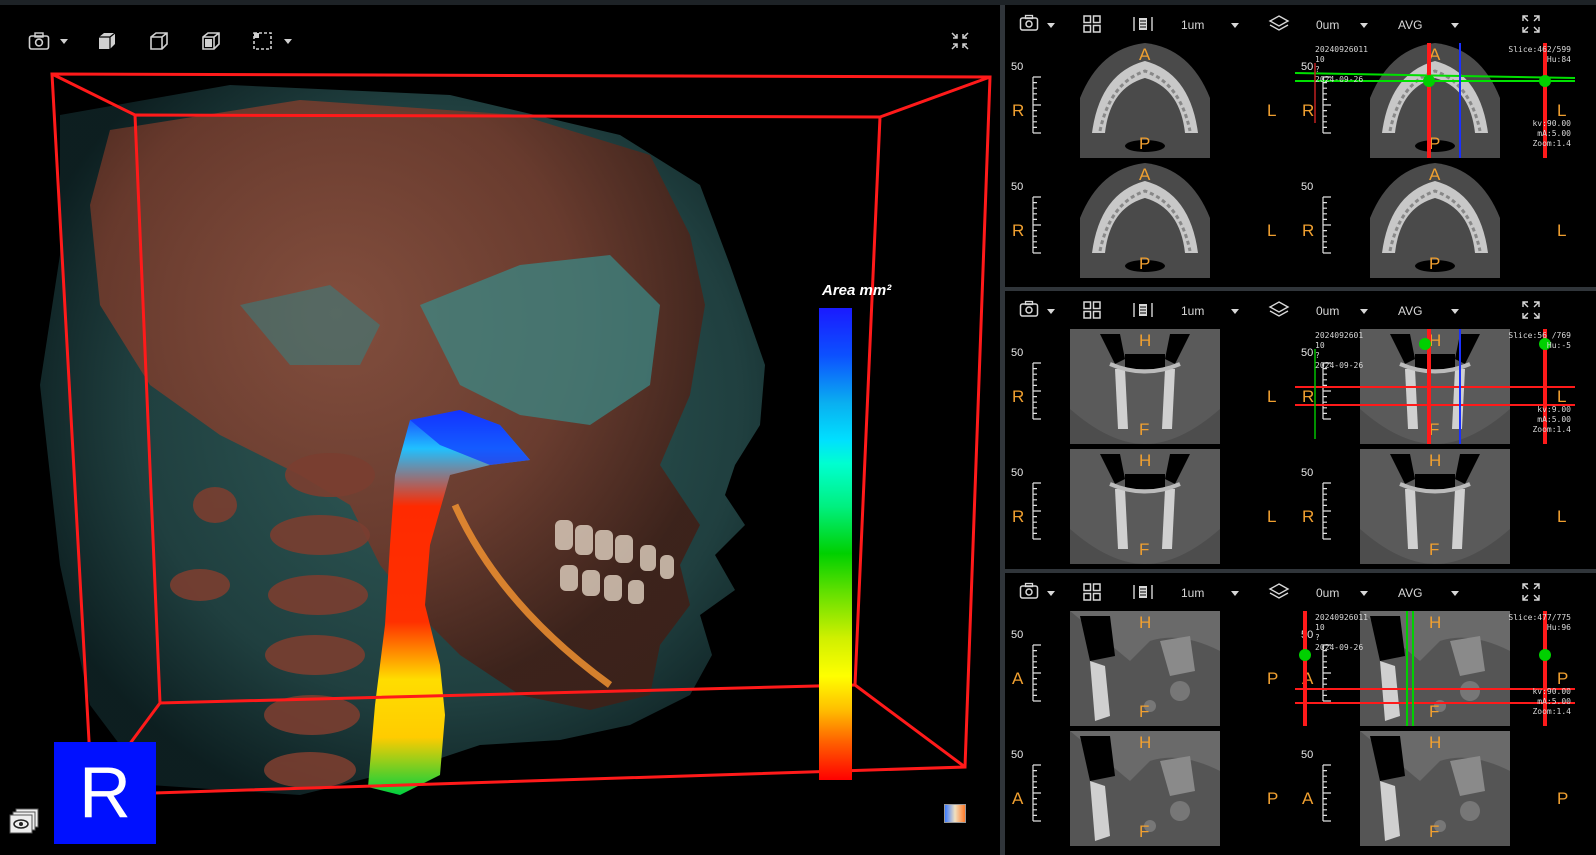 Image resolution: width=1596 pixels, height=855 pixels. I want to click on patient-info: 20240926011 10? 2024-09-26, so click(1341, 65).